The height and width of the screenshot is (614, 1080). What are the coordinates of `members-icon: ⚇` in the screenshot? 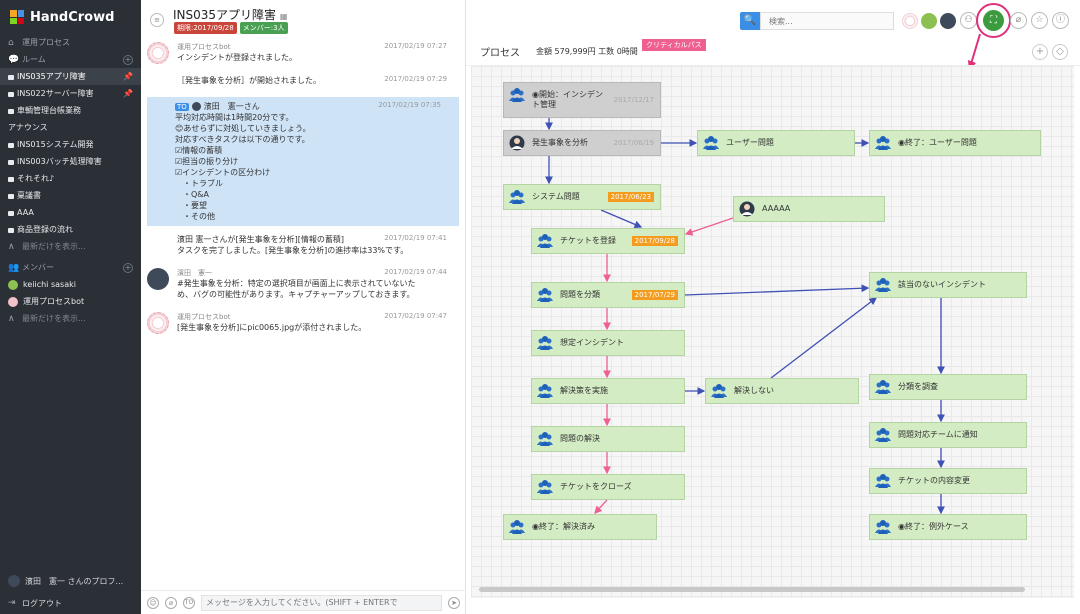 It's located at (968, 20).